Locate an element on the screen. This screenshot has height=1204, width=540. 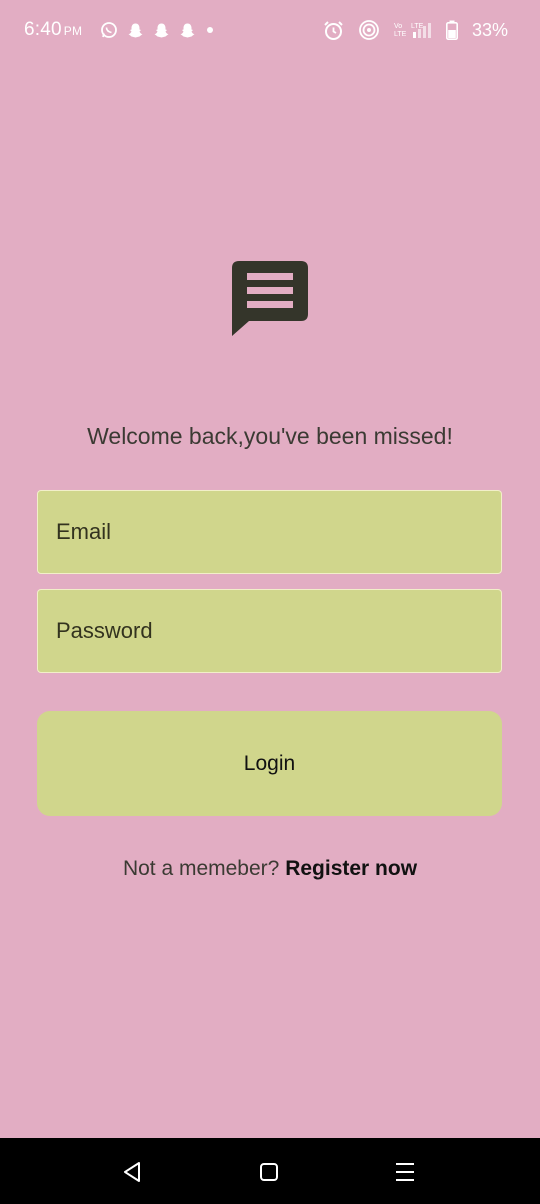
volte-text: Vo is located at coordinates (398, 26).